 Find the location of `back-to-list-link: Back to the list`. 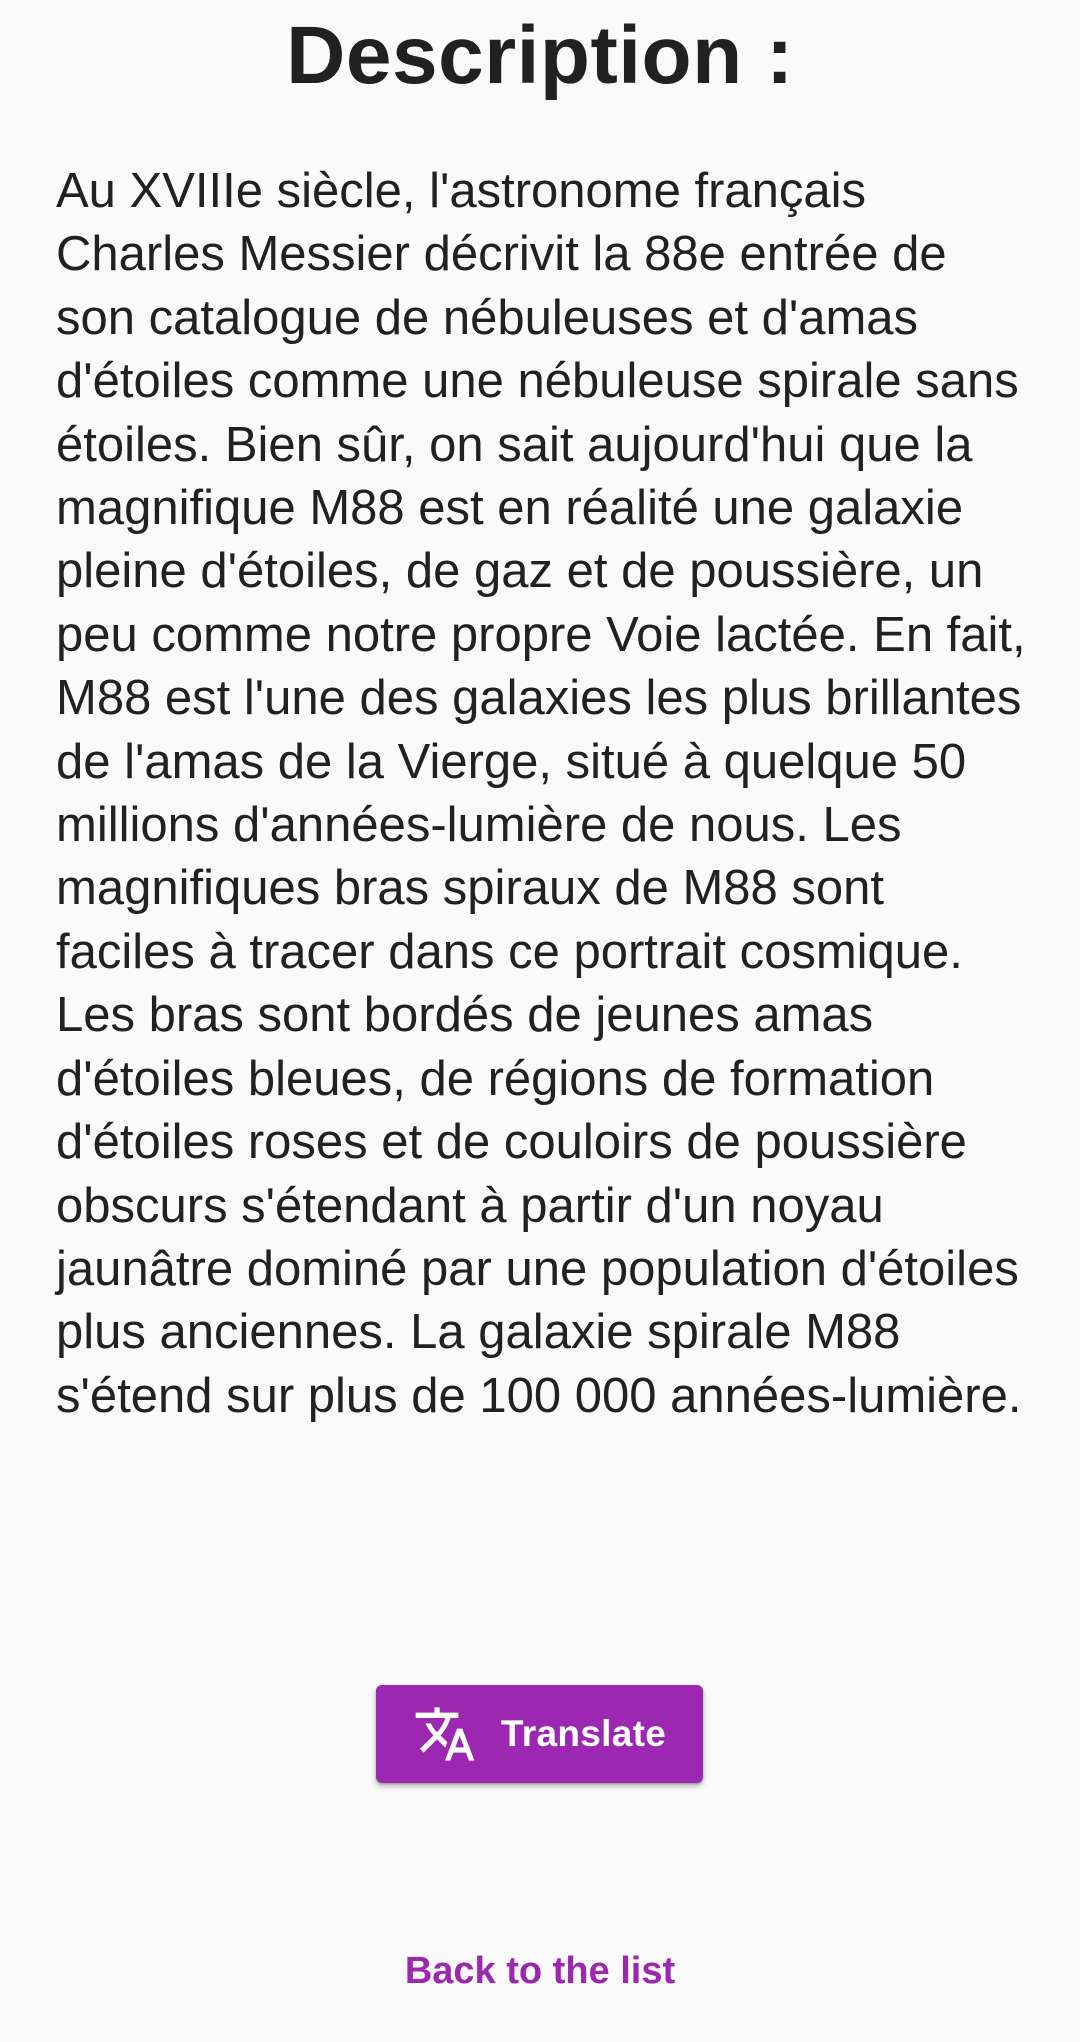

back-to-list-link: Back to the list is located at coordinates (540, 1971).